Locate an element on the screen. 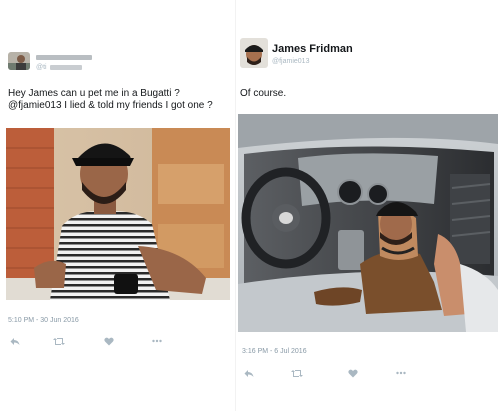  redacted-name is located at coordinates (64, 57).